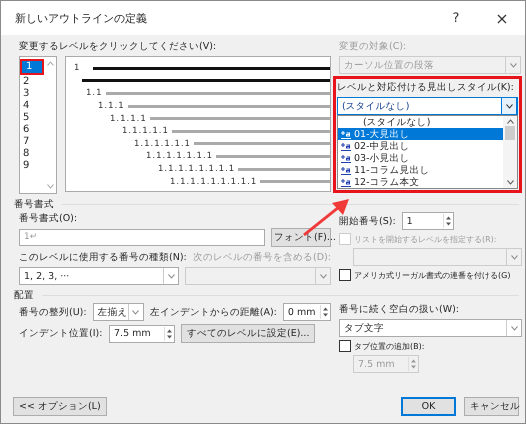  What do you see at coordinates (502, 18) in the screenshot?
I see `close-button: ×` at bounding box center [502, 18].